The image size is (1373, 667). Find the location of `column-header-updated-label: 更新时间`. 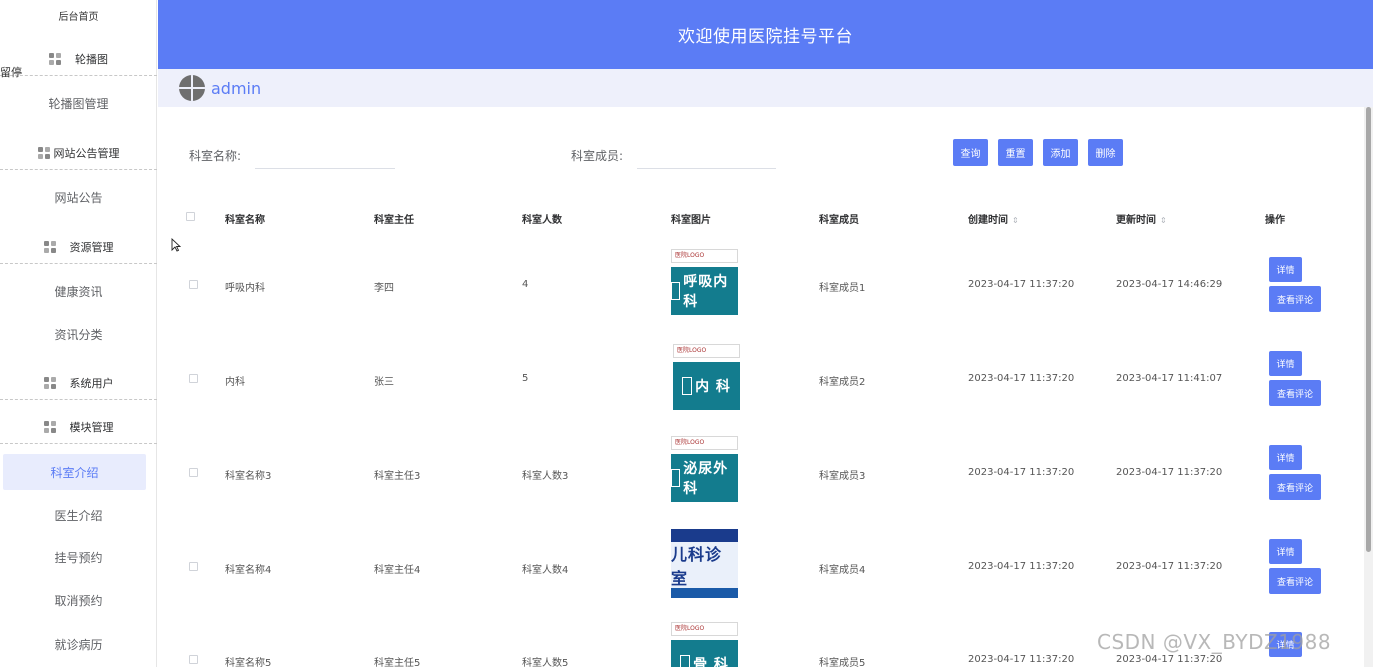

column-header-updated-label: 更新时间 is located at coordinates (1136, 220).